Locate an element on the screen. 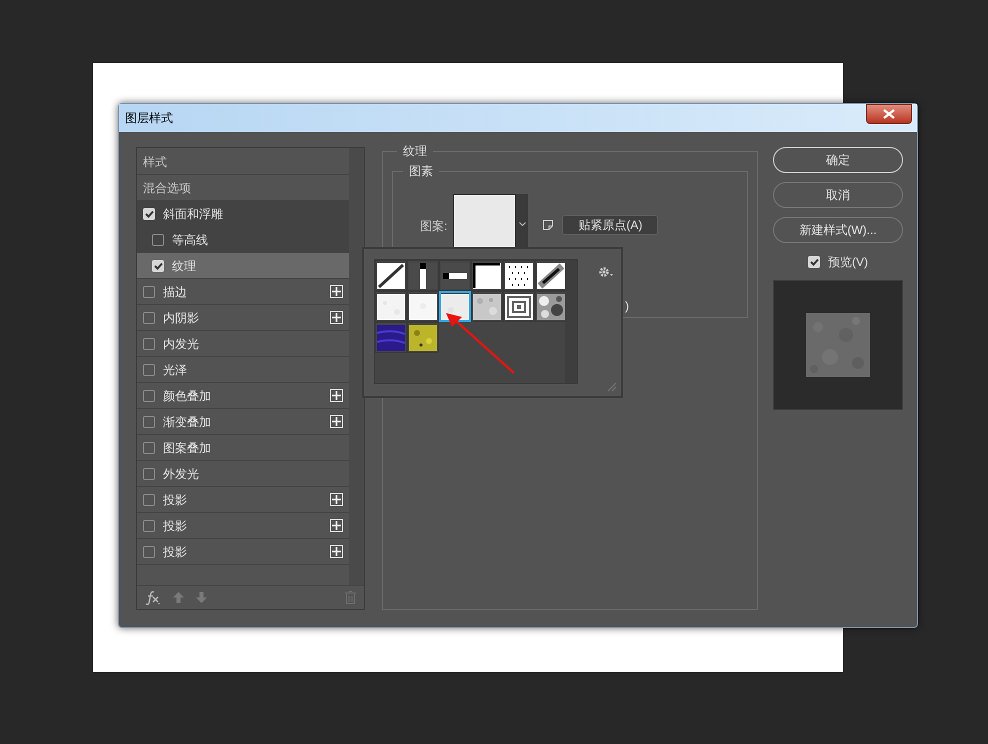 The height and width of the screenshot is (744, 988). snap-origin-button: 贴紧原点(A) is located at coordinates (610, 225).